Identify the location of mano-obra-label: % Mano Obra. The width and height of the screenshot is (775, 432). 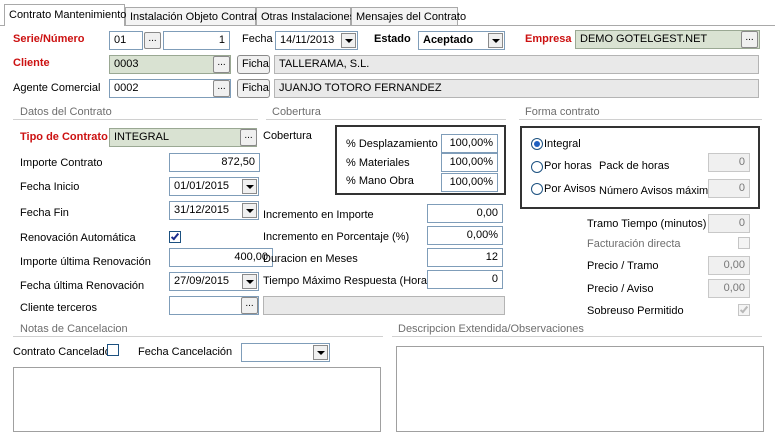
(380, 181).